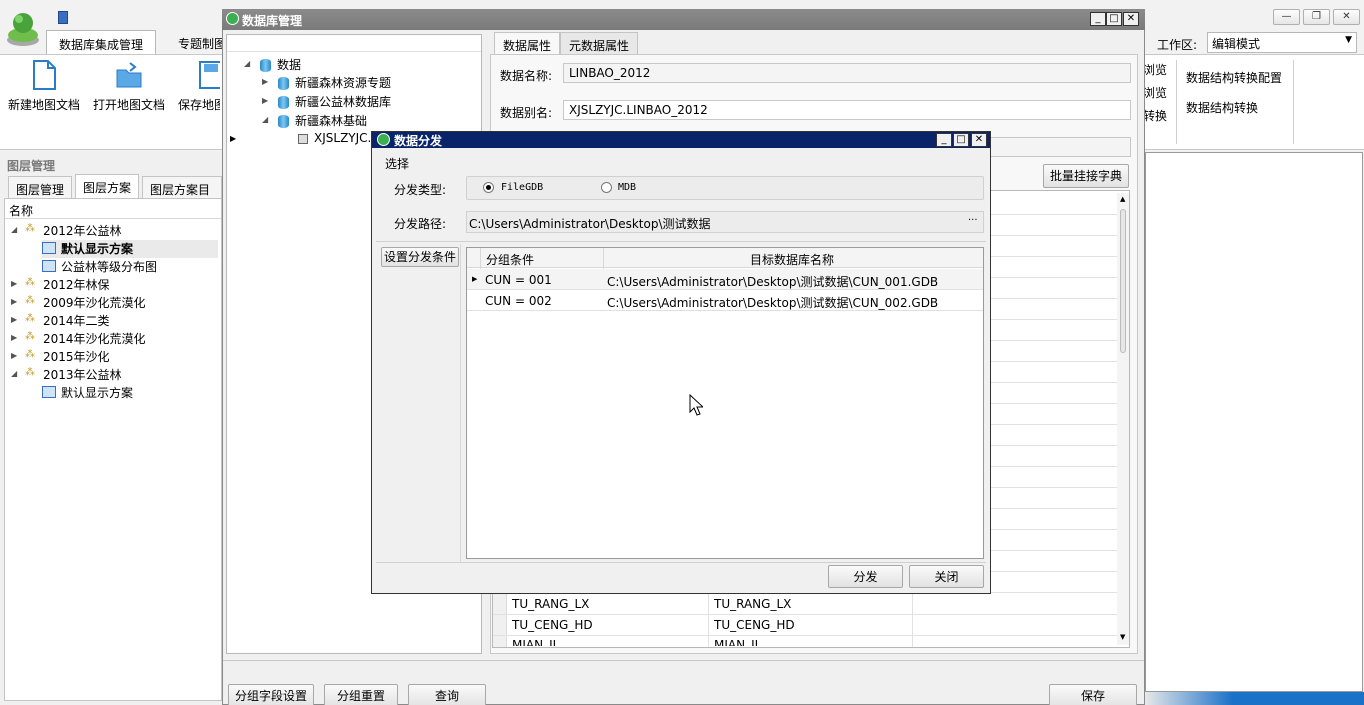 This screenshot has width=1364, height=705. I want to click on group-reset-button: 分组重置, so click(361, 694).